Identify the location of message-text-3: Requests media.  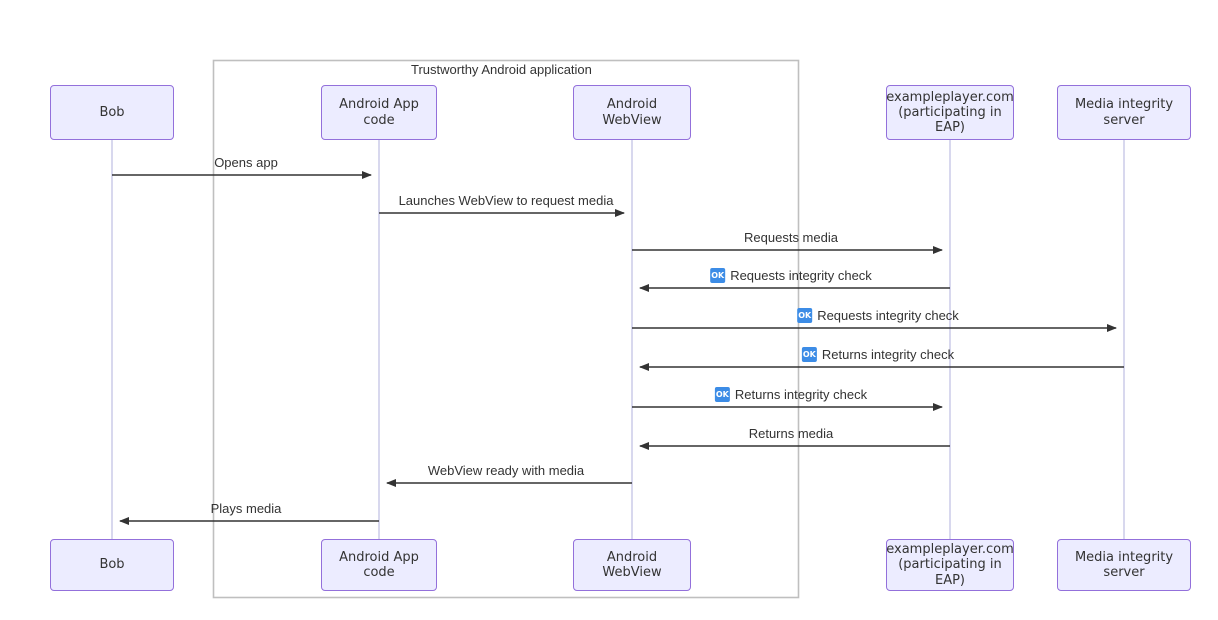
(791, 237).